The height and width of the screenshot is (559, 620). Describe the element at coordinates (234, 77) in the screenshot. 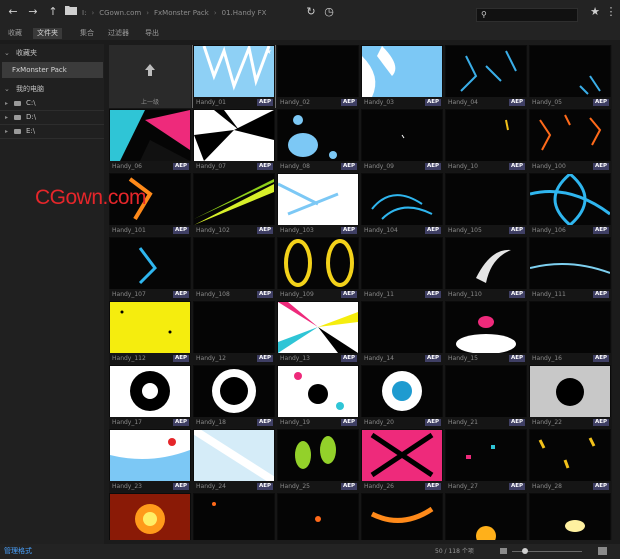

I see `asset-thumbnail: ★ Handy_01 AEP` at that location.